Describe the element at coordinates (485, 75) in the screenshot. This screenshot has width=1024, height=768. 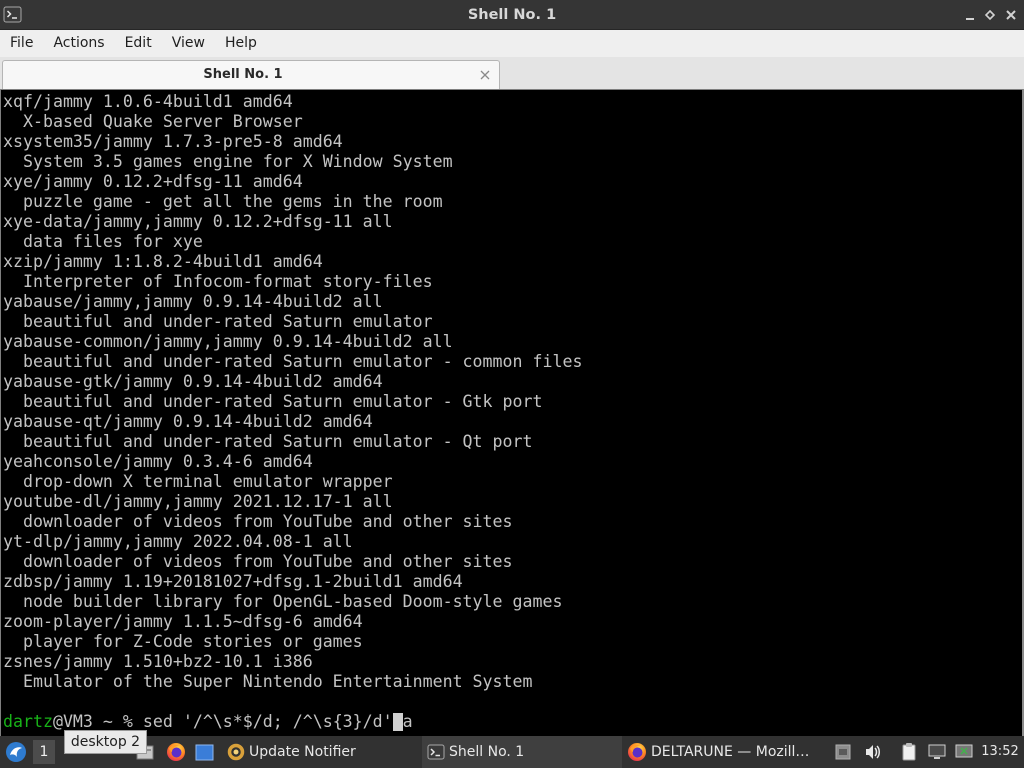
I see `tab-close-icon` at that location.